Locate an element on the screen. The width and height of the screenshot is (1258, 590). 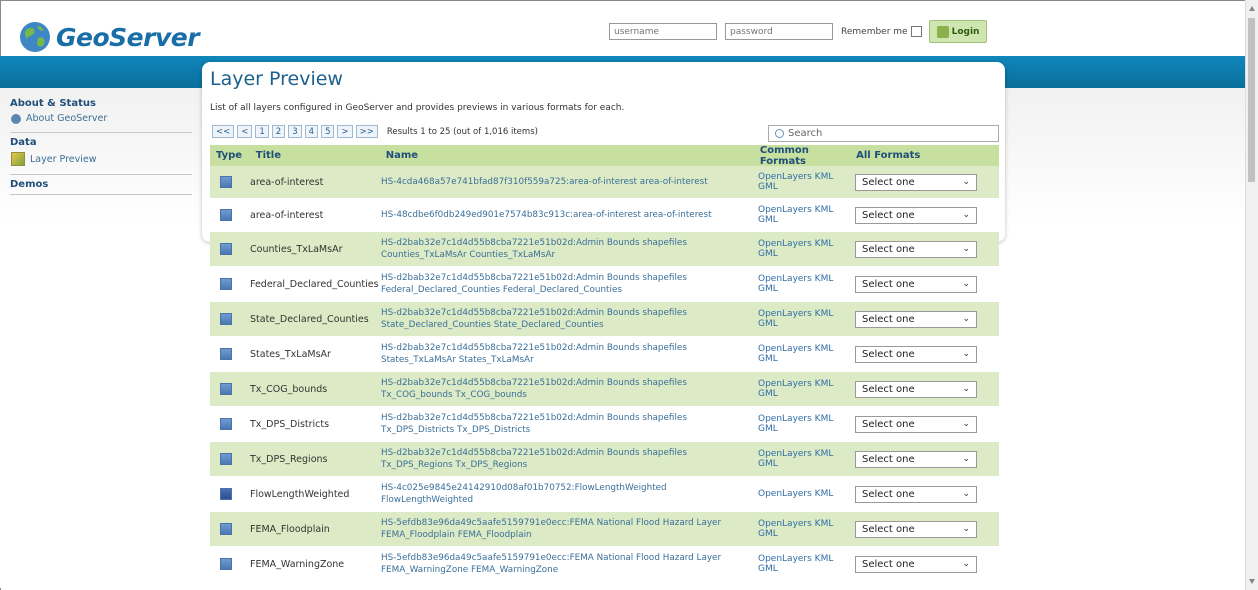
pager-page-4-button: 4 is located at coordinates (311, 131).